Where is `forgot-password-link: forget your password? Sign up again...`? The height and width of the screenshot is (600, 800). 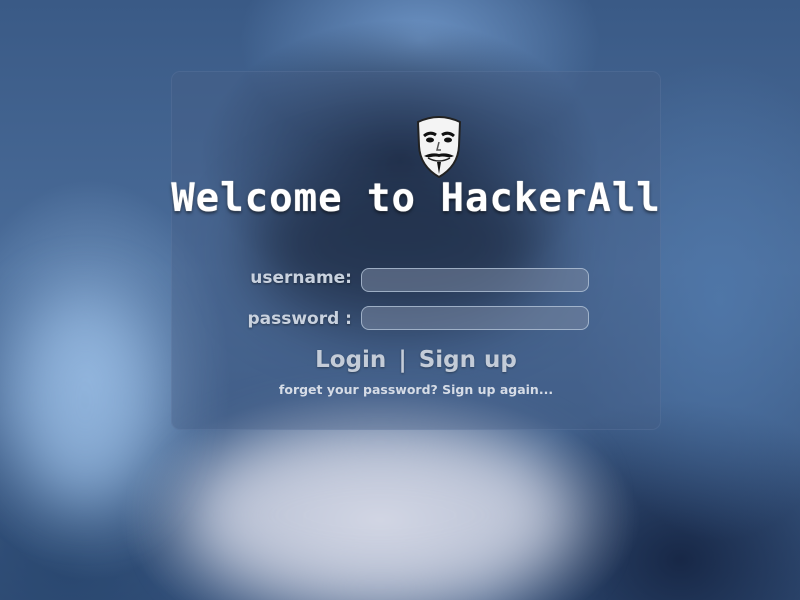
forgot-password-link: forget your password? Sign up again... is located at coordinates (416, 389).